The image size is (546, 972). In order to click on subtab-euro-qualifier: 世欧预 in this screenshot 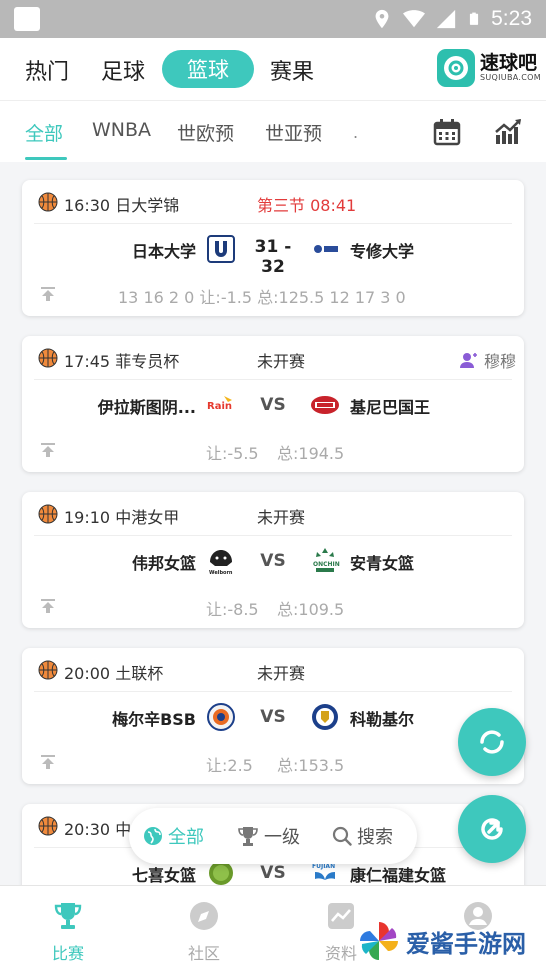, I will do `click(205, 132)`.